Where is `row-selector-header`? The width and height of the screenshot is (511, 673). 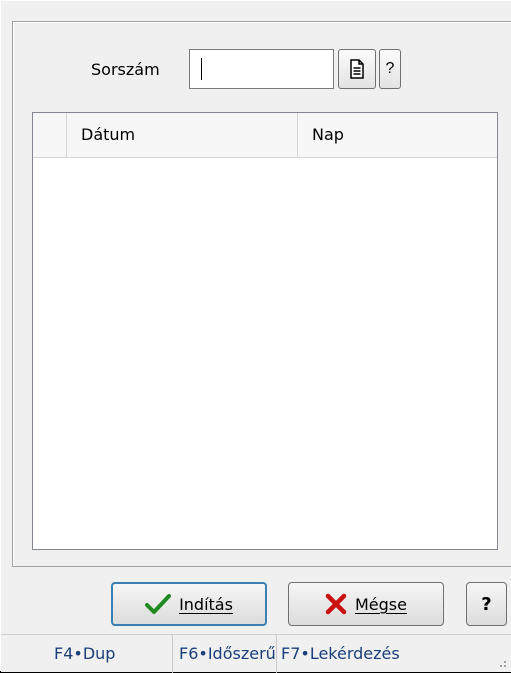 row-selector-header is located at coordinates (50, 135).